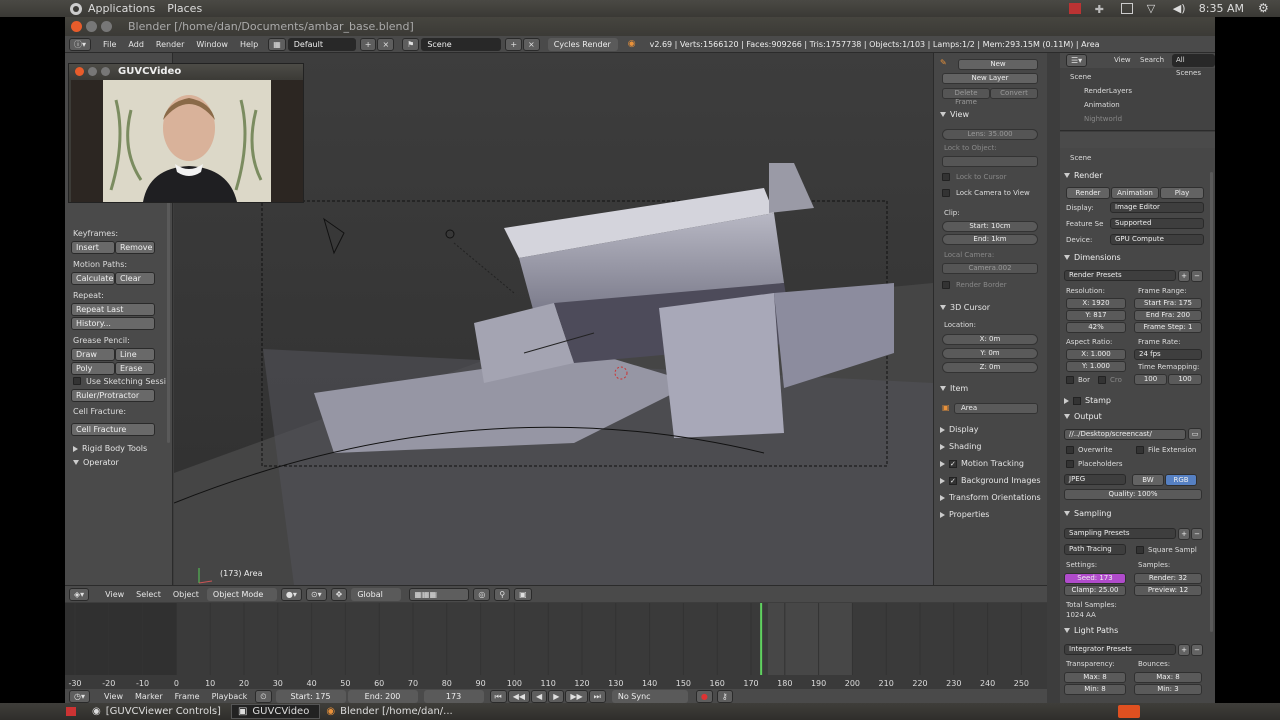  I want to click on resolution-percent-field: 42%, so click(1096, 327).